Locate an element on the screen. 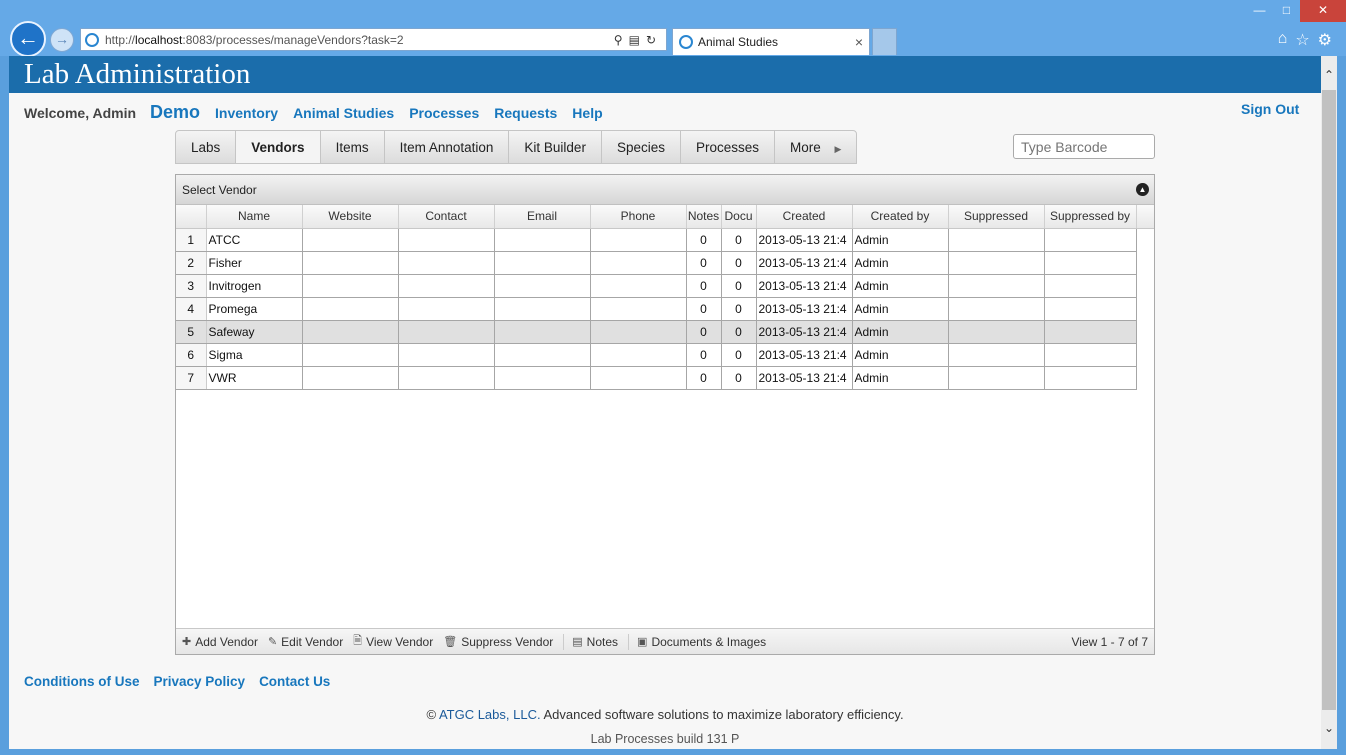 The image size is (1346, 755). created-by-cell: Admin is located at coordinates (900, 355).